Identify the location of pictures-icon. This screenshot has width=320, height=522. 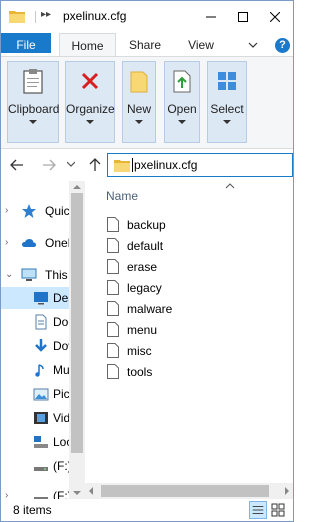
(41, 394).